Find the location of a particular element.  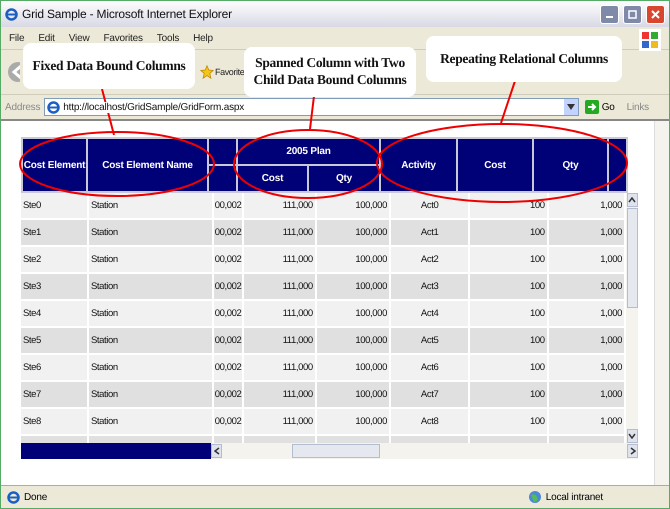

table-cell: Ste5 is located at coordinates (54, 340).